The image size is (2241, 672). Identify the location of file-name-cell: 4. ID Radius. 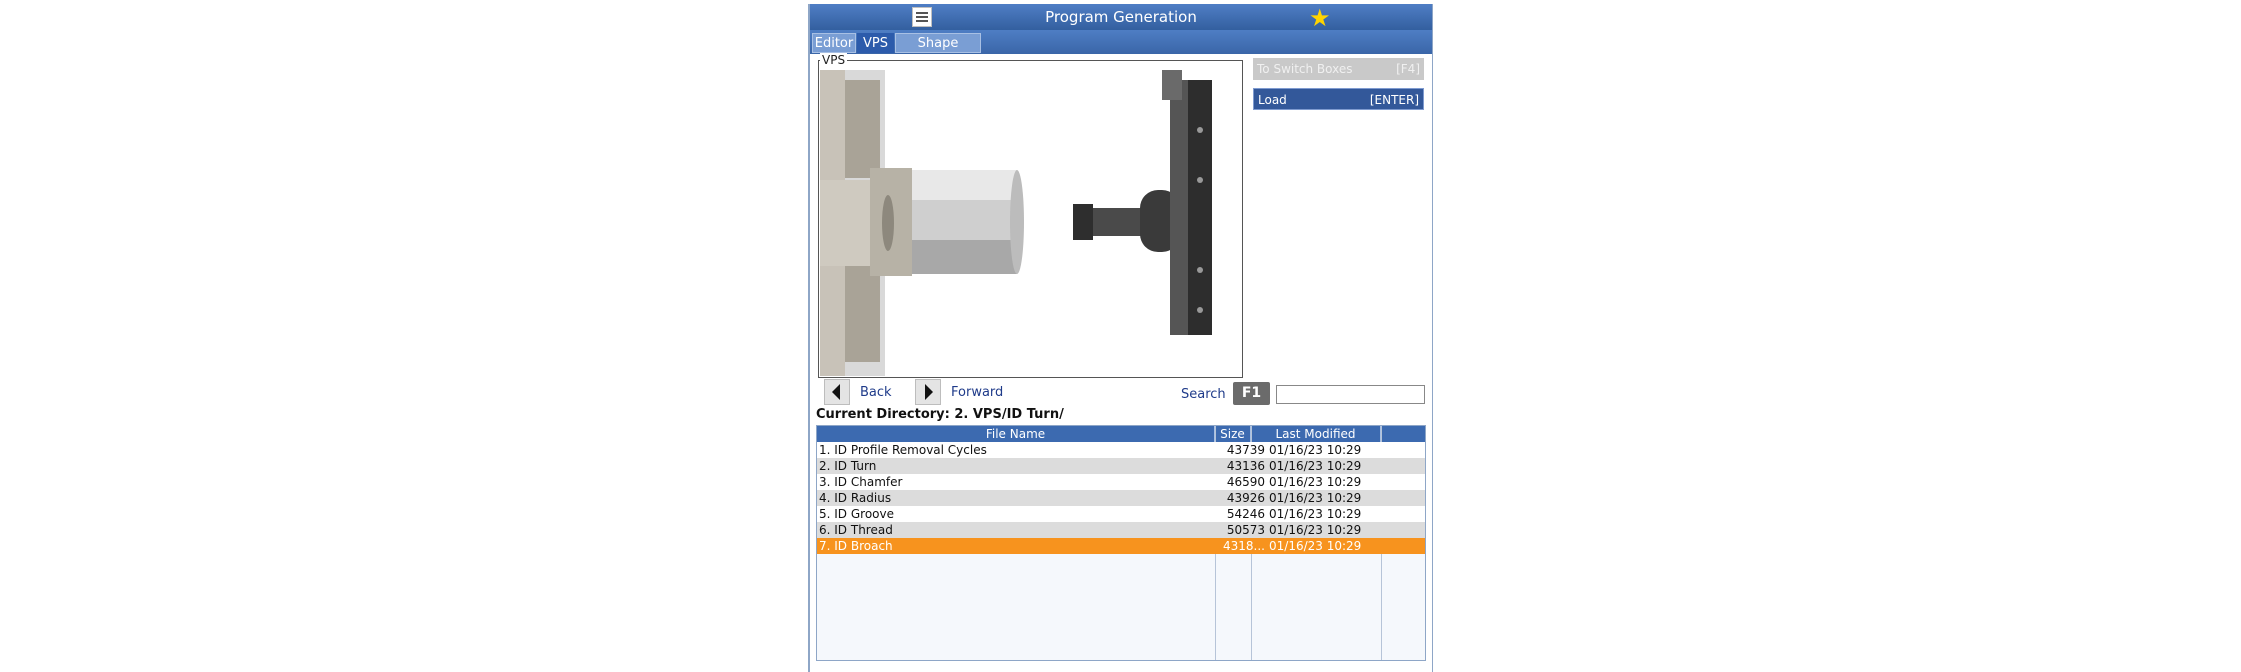
(855, 498).